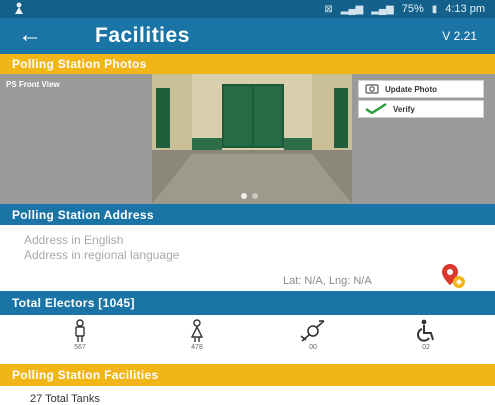 This screenshot has height=405, width=495. I want to click on female-icon, so click(197, 331).